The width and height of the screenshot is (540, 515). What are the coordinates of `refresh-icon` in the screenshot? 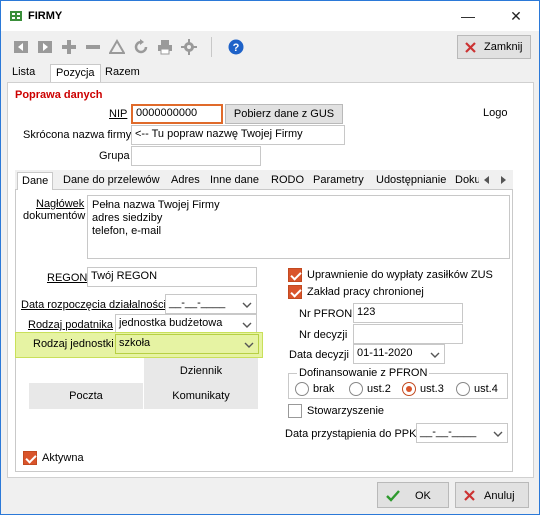 It's located at (141, 47).